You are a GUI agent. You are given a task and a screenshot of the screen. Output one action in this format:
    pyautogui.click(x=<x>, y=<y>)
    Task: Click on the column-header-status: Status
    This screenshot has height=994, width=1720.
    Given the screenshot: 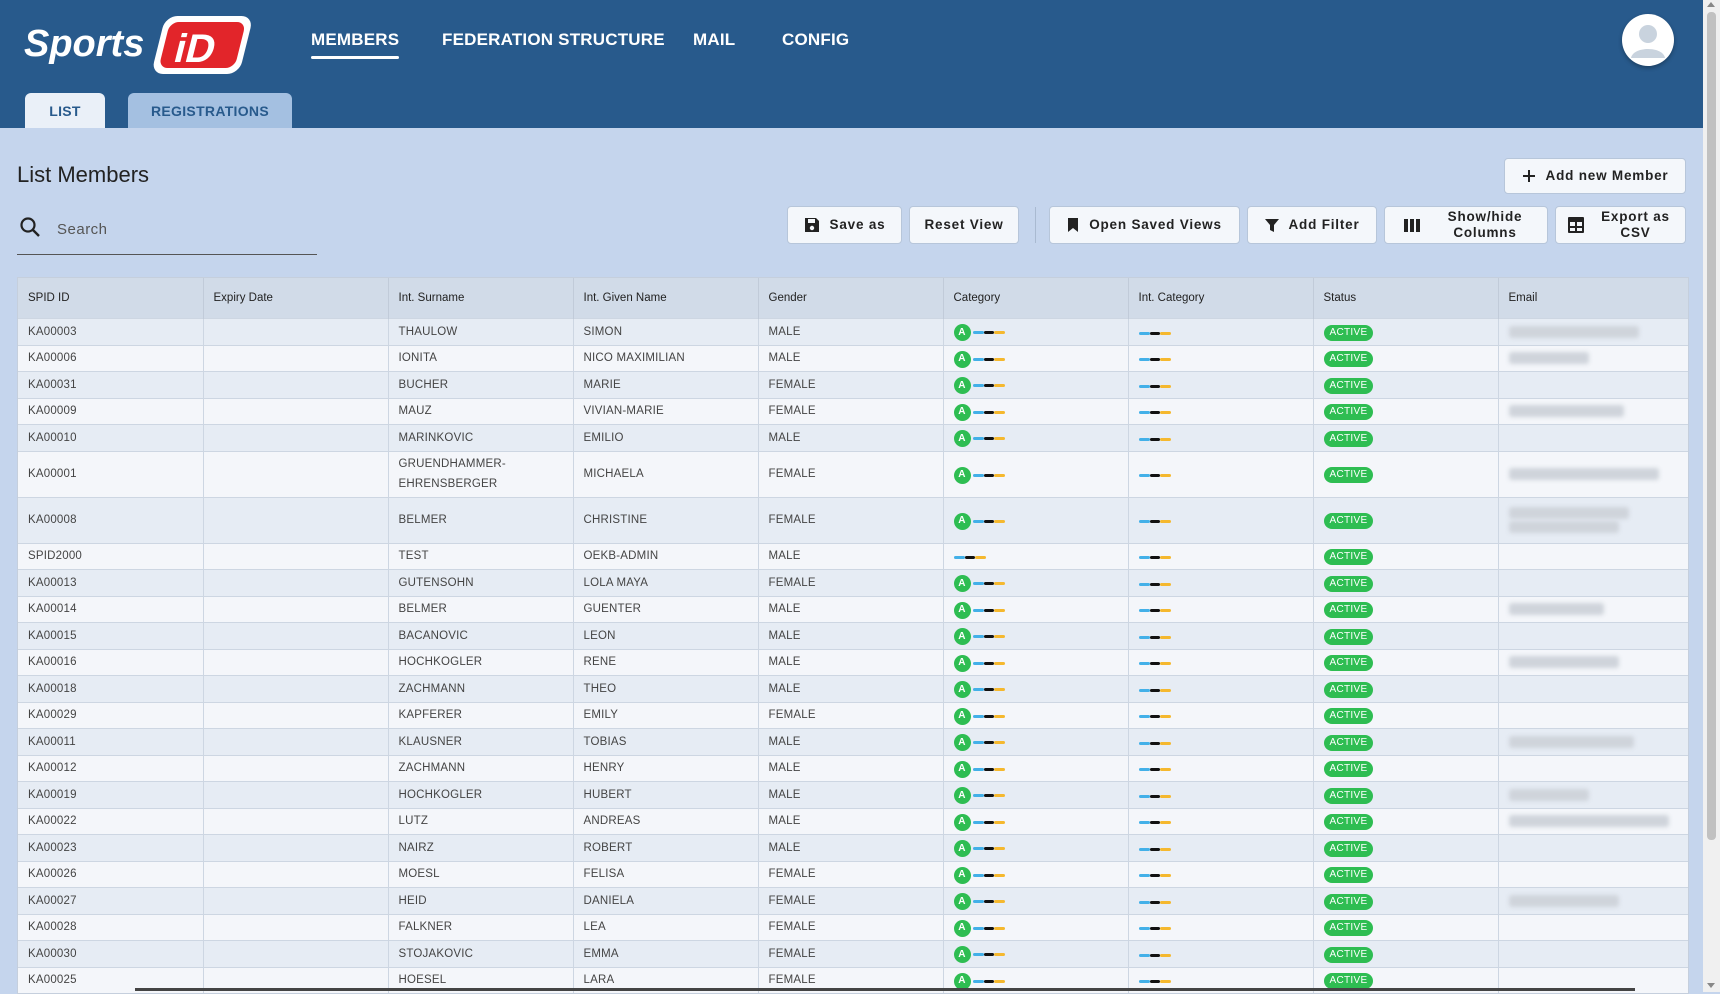 What is the action you would take?
    pyautogui.click(x=1406, y=298)
    